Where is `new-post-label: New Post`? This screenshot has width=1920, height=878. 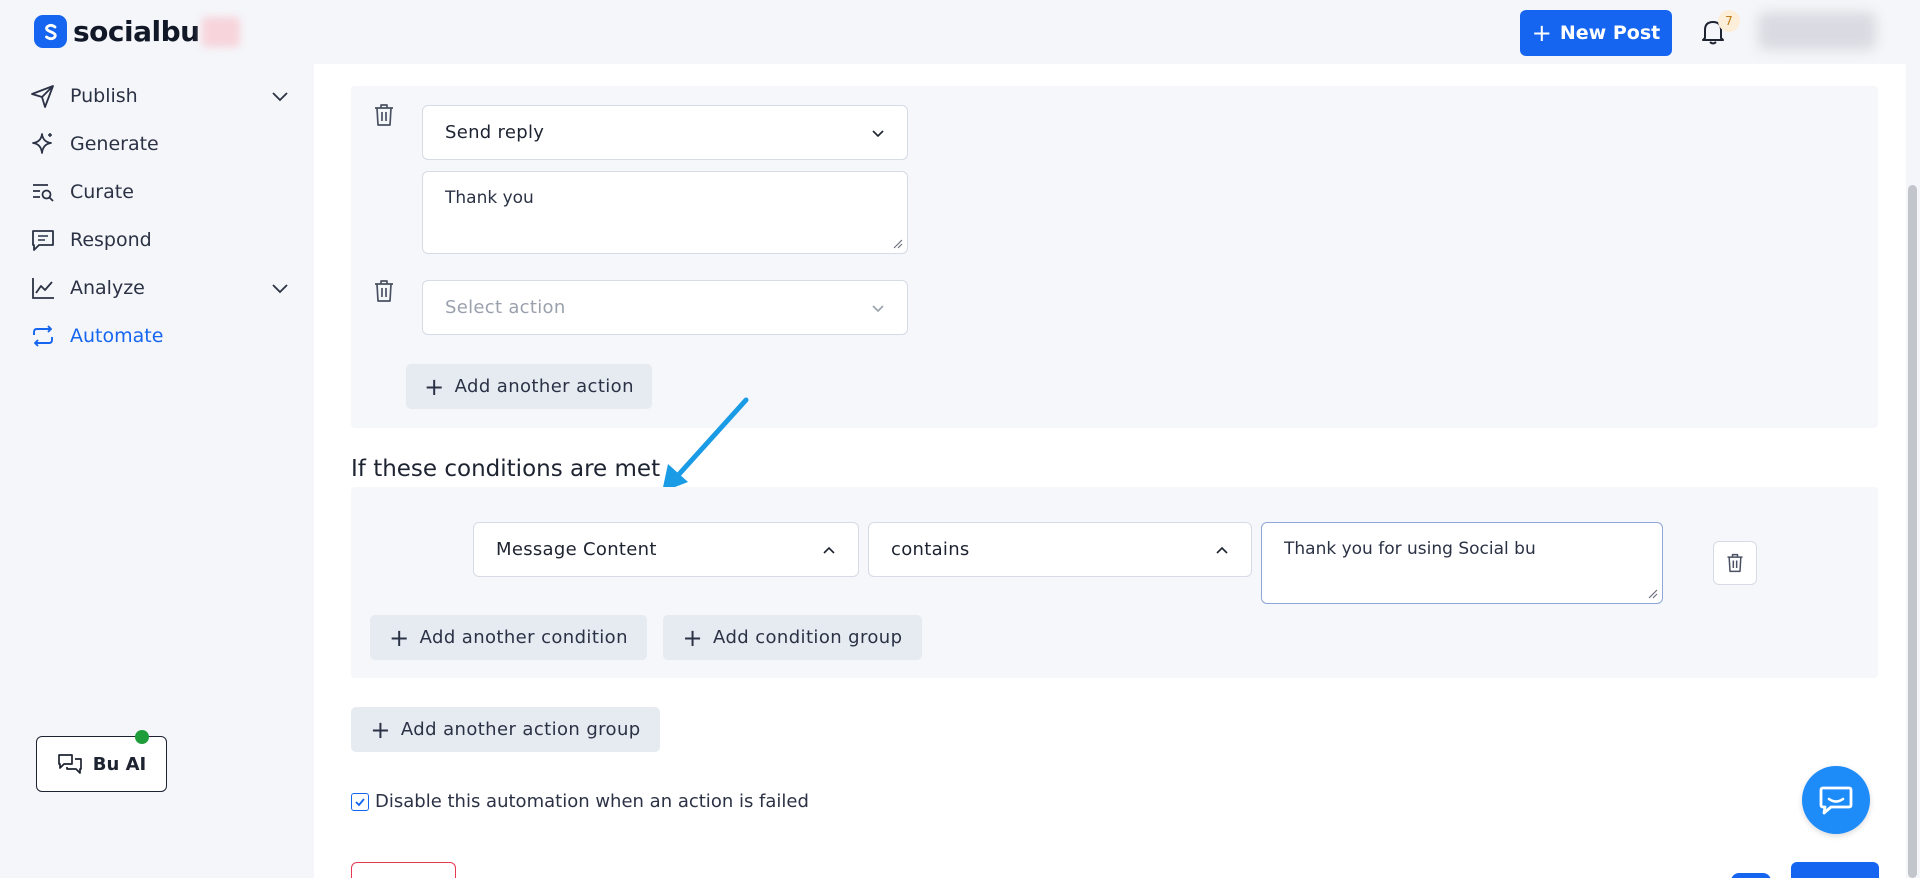
new-post-label: New Post is located at coordinates (1610, 33).